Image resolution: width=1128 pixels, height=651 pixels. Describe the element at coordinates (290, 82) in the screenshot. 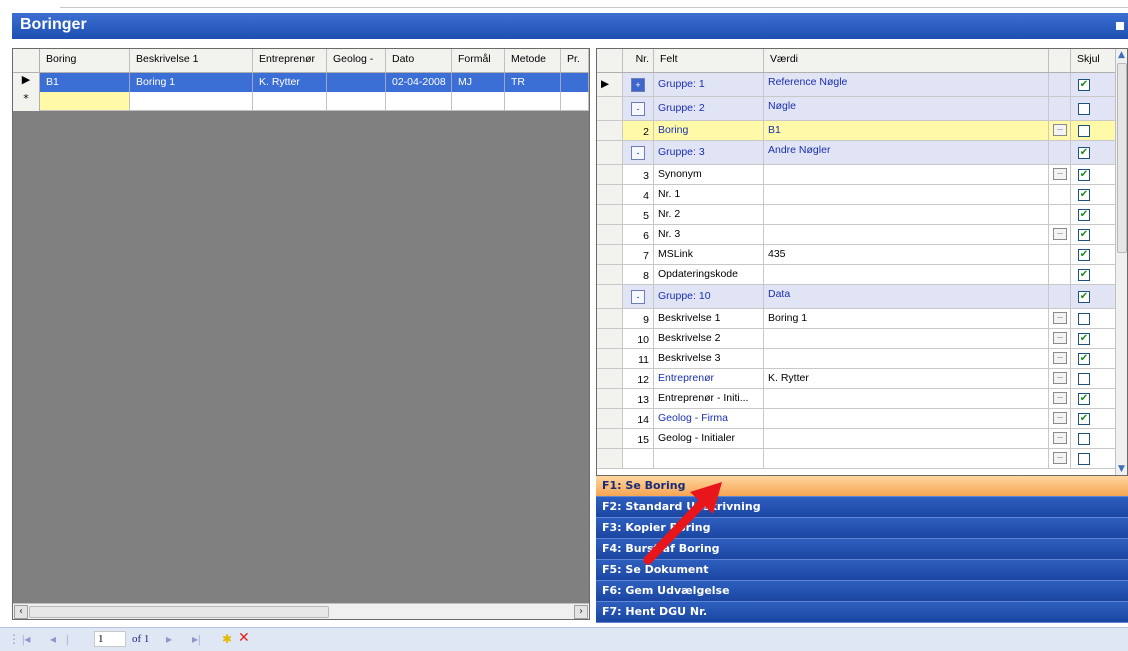

I see `table-cell: K. Rytter` at that location.